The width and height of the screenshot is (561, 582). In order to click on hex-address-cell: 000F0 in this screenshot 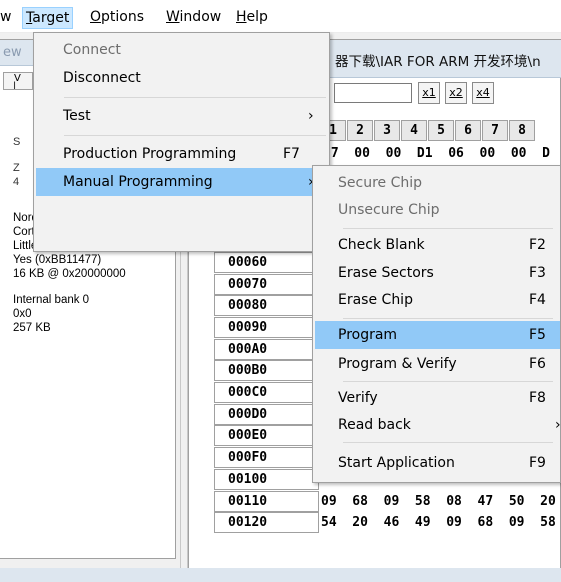, I will do `click(266, 457)`.